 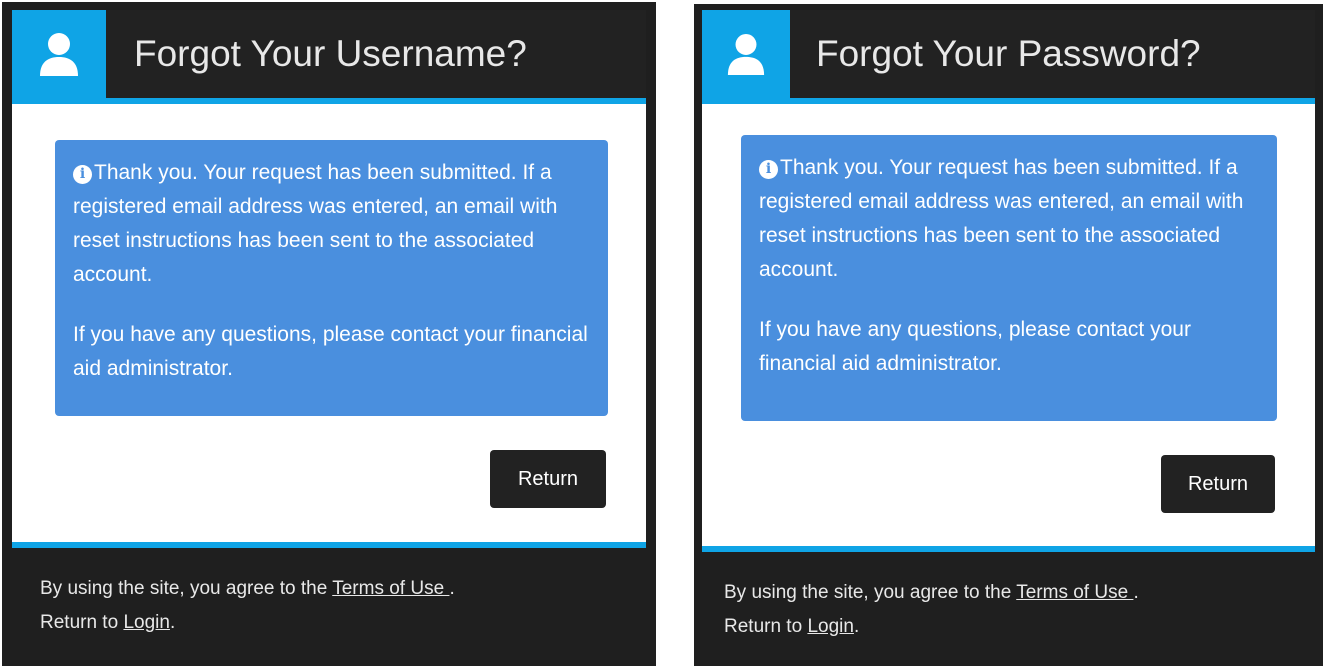 I want to click on page-title: Forgot Your Password?, so click(x=1008, y=53).